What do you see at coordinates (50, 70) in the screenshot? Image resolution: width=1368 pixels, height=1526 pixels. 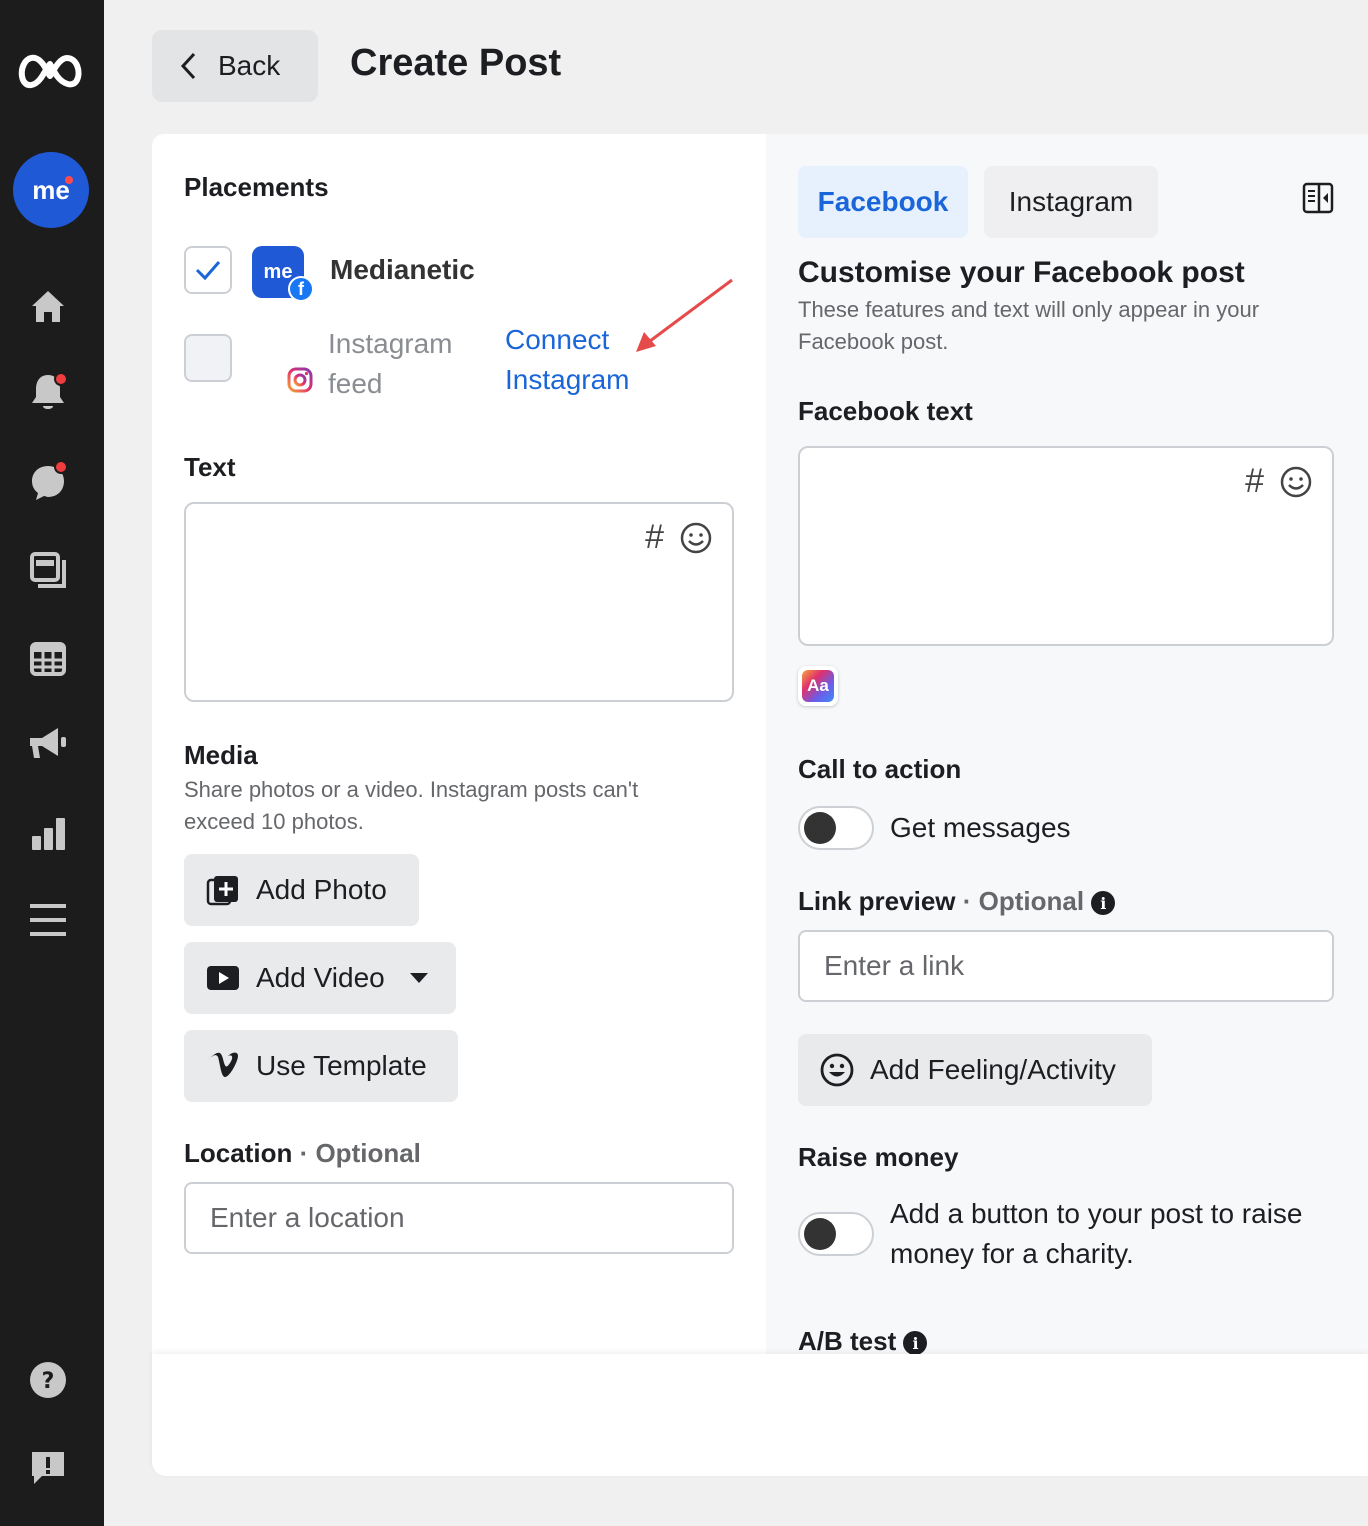 I see `meta-logo-icon` at bounding box center [50, 70].